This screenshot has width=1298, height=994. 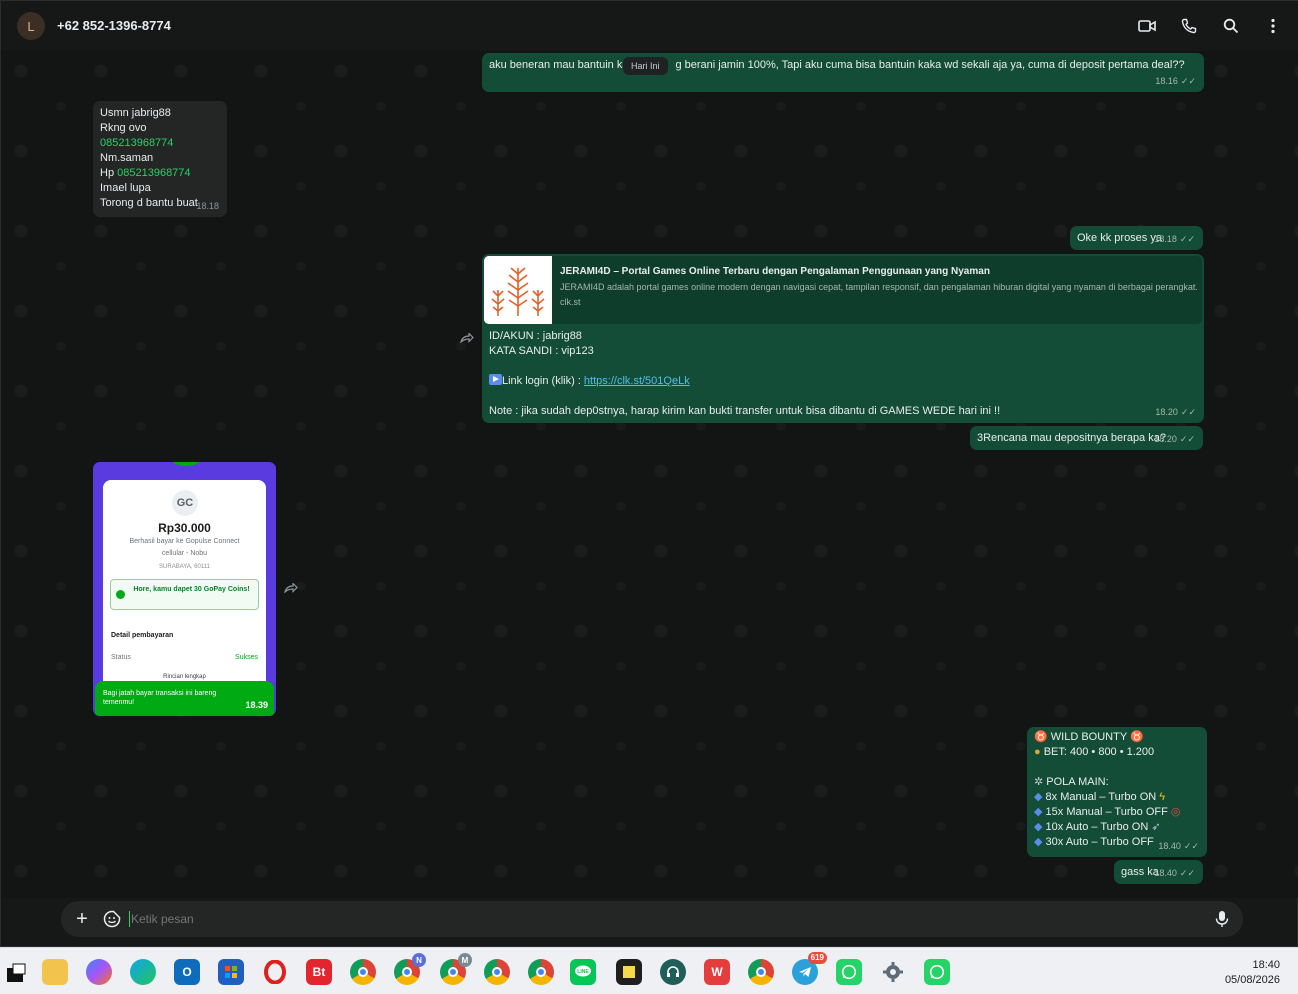 What do you see at coordinates (809, 968) in the screenshot?
I see `telegram-icon: 619` at bounding box center [809, 968].